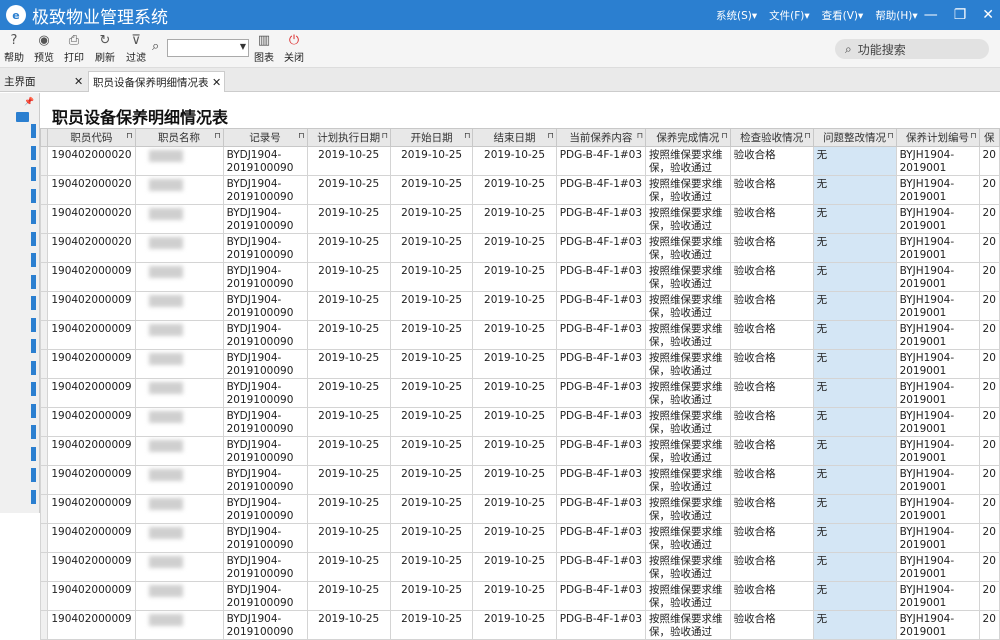 This screenshot has height=640, width=1000. What do you see at coordinates (91, 161) in the screenshot?
I see `cell-code: 190402000020` at bounding box center [91, 161].